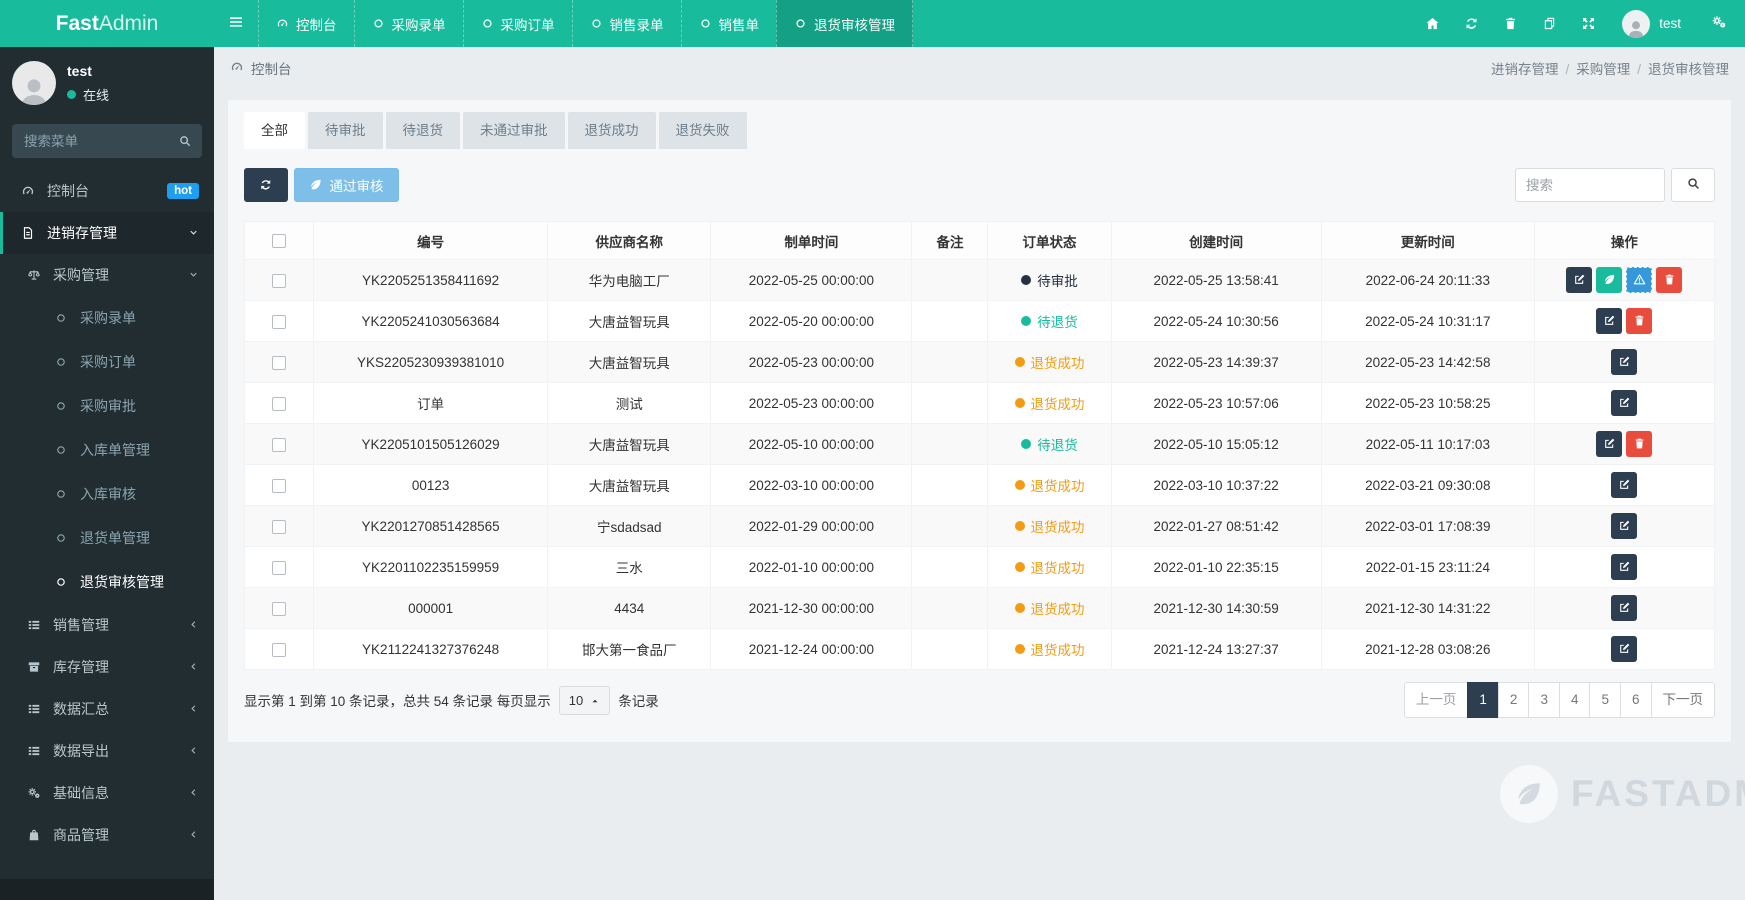 This screenshot has width=1745, height=900. What do you see at coordinates (236, 23) in the screenshot?
I see `sidebar-toggle-button` at bounding box center [236, 23].